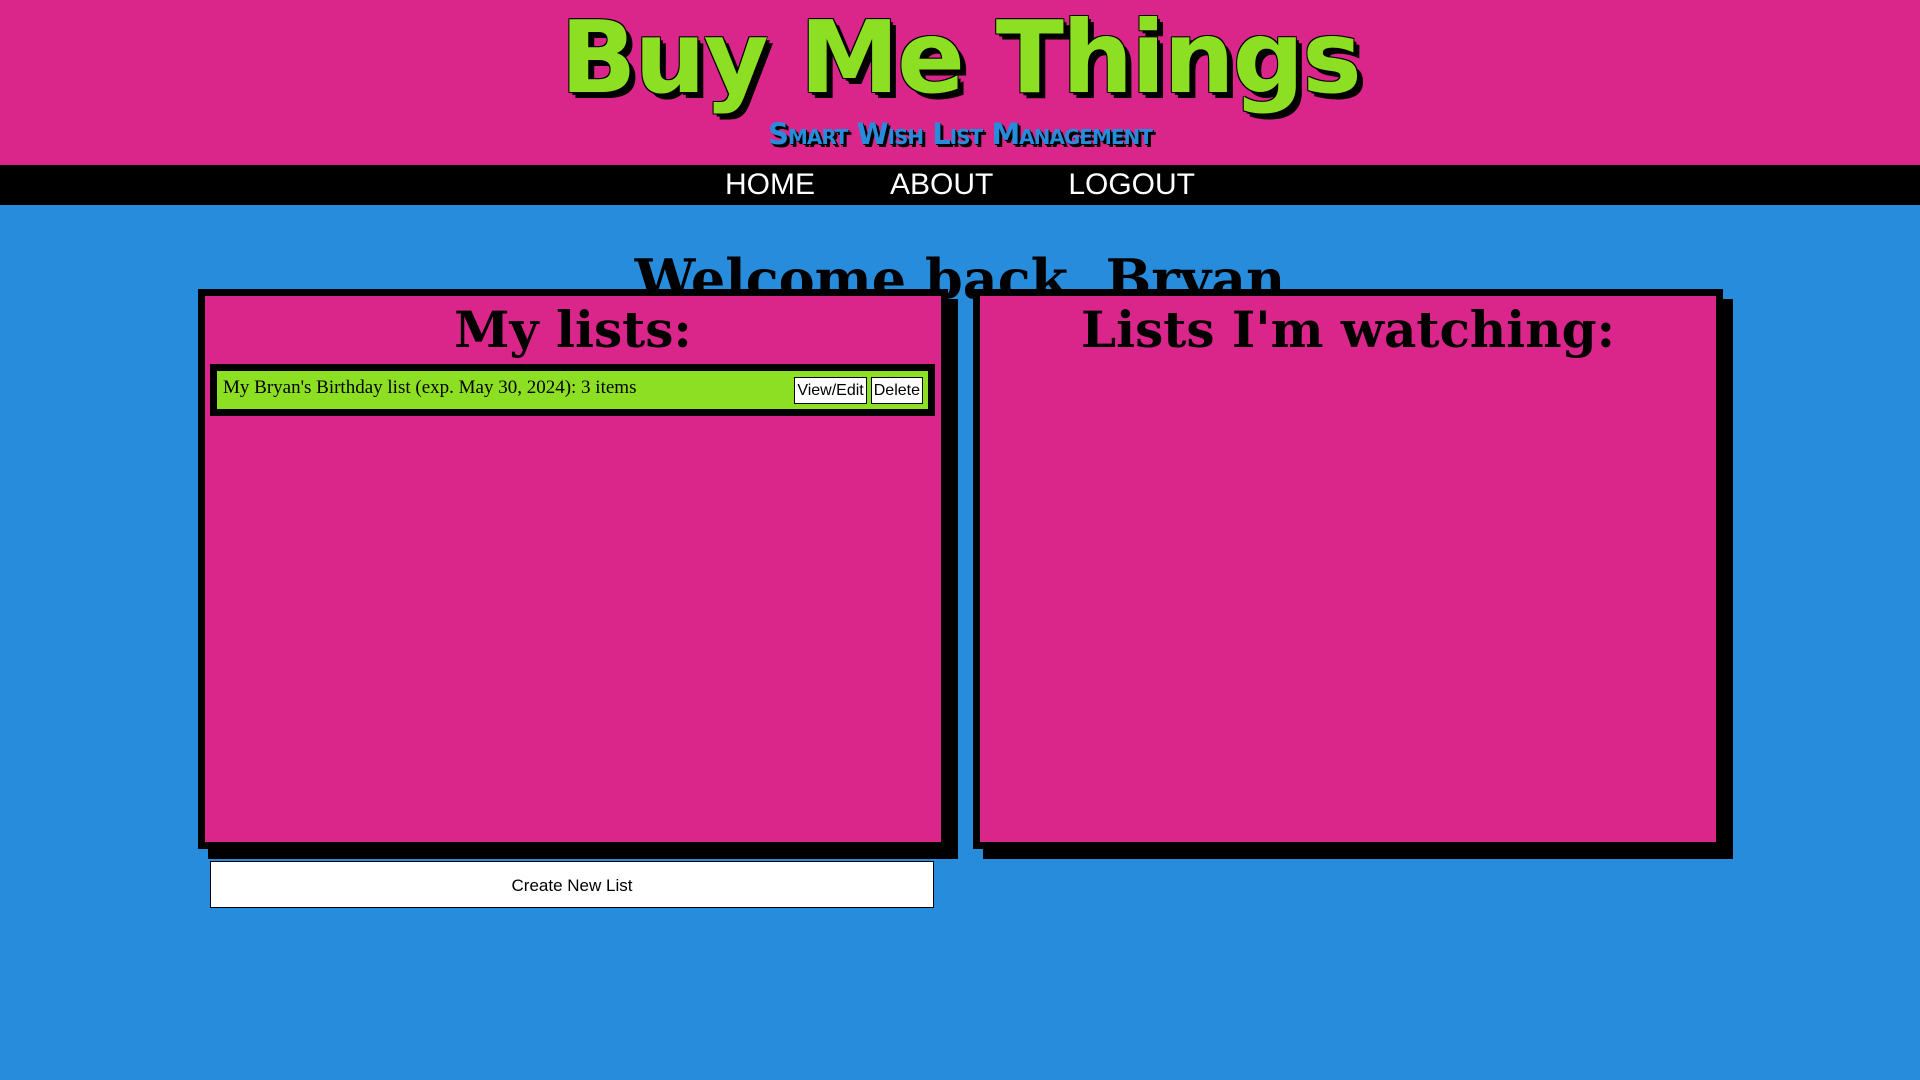 Image resolution: width=1920 pixels, height=1080 pixels. What do you see at coordinates (1348, 329) in the screenshot?
I see `watching-lists-title: Lists I'm watching:` at bounding box center [1348, 329].